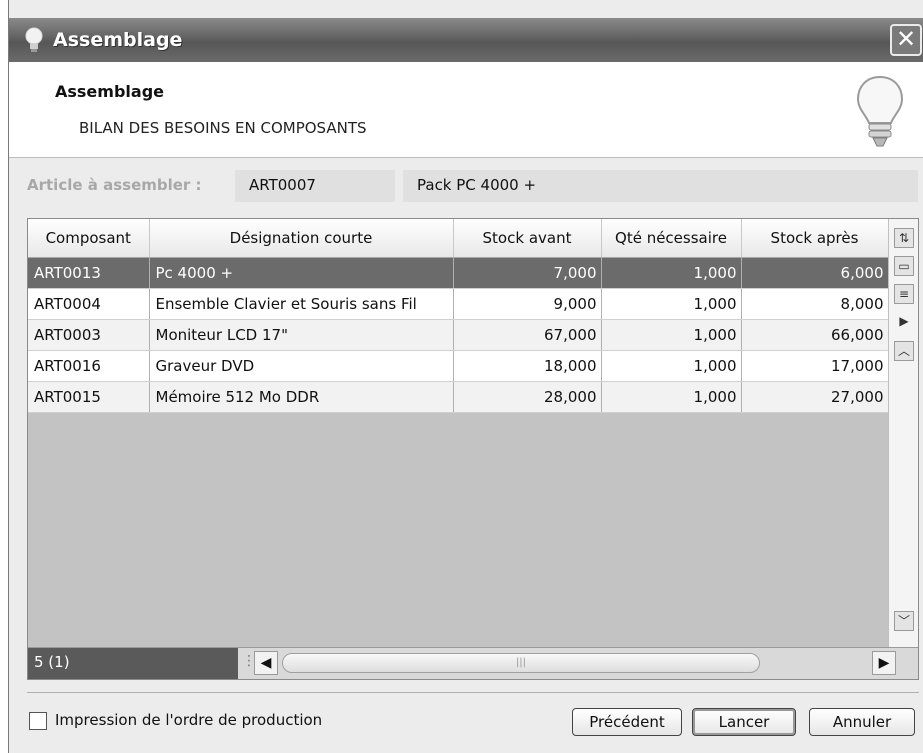 The image size is (923, 753). I want to click on cell-stock-apres: 8,000, so click(815, 304).